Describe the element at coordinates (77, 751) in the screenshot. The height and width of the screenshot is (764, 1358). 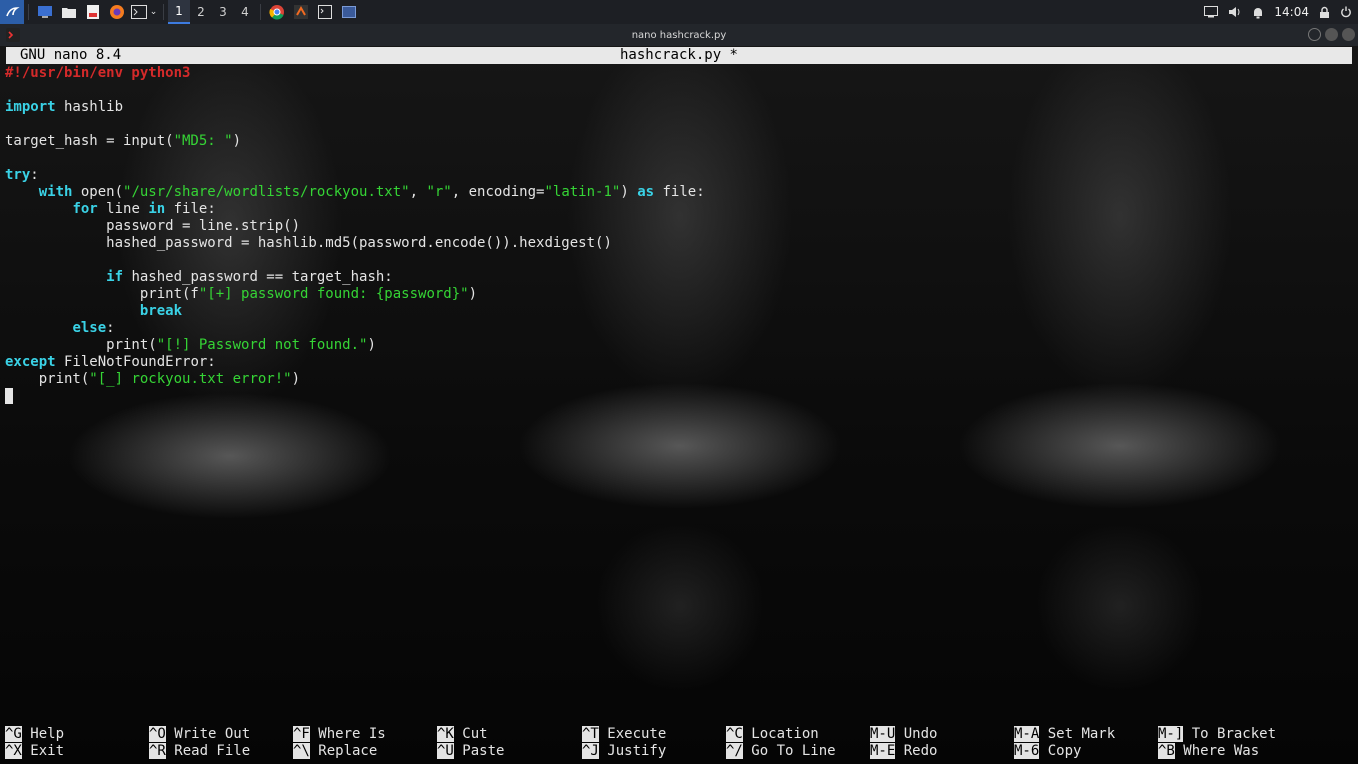
I see `shortcut-exit: ^X Exit` at that location.